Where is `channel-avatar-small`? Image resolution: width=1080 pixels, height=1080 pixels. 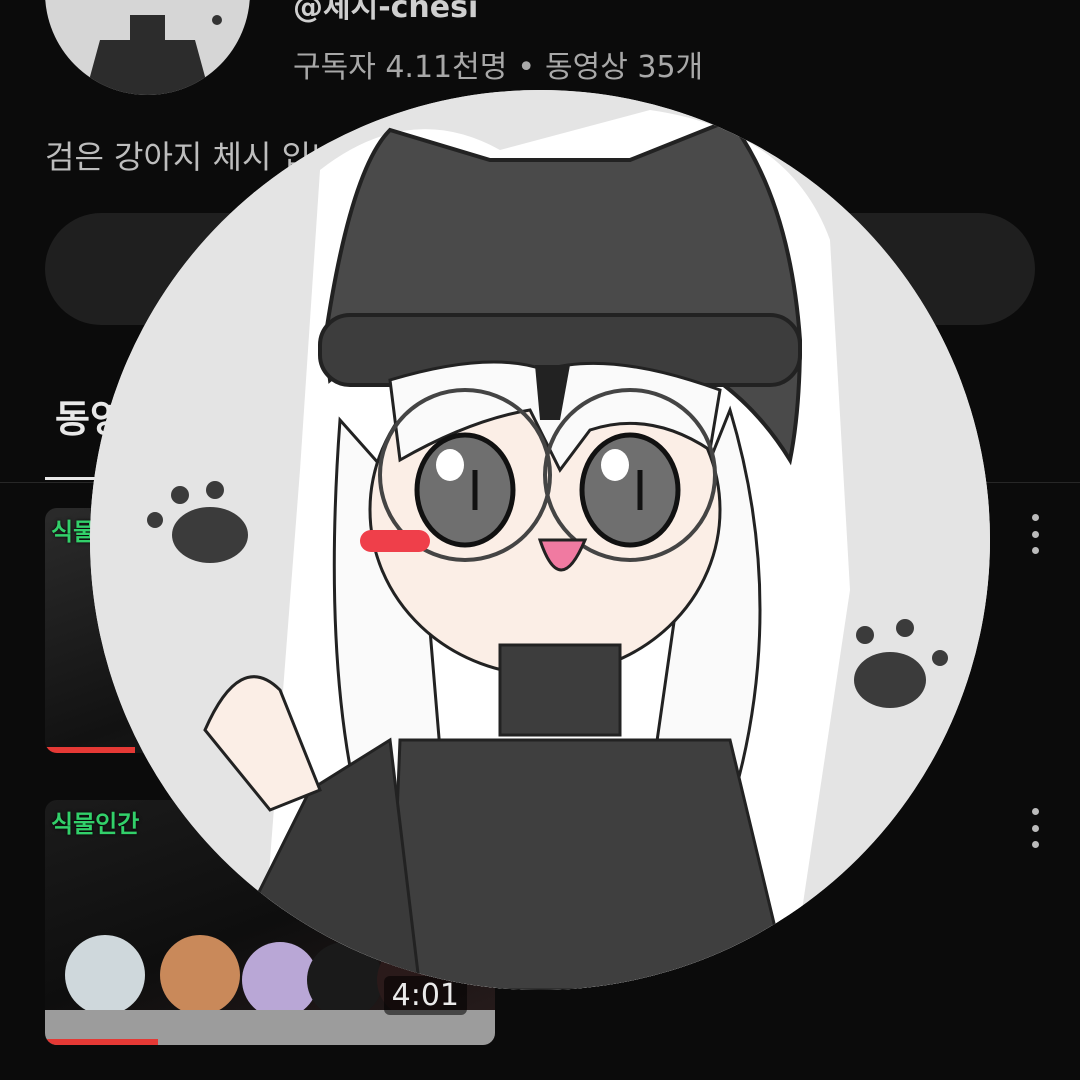
channel-avatar-small is located at coordinates (147, 47).